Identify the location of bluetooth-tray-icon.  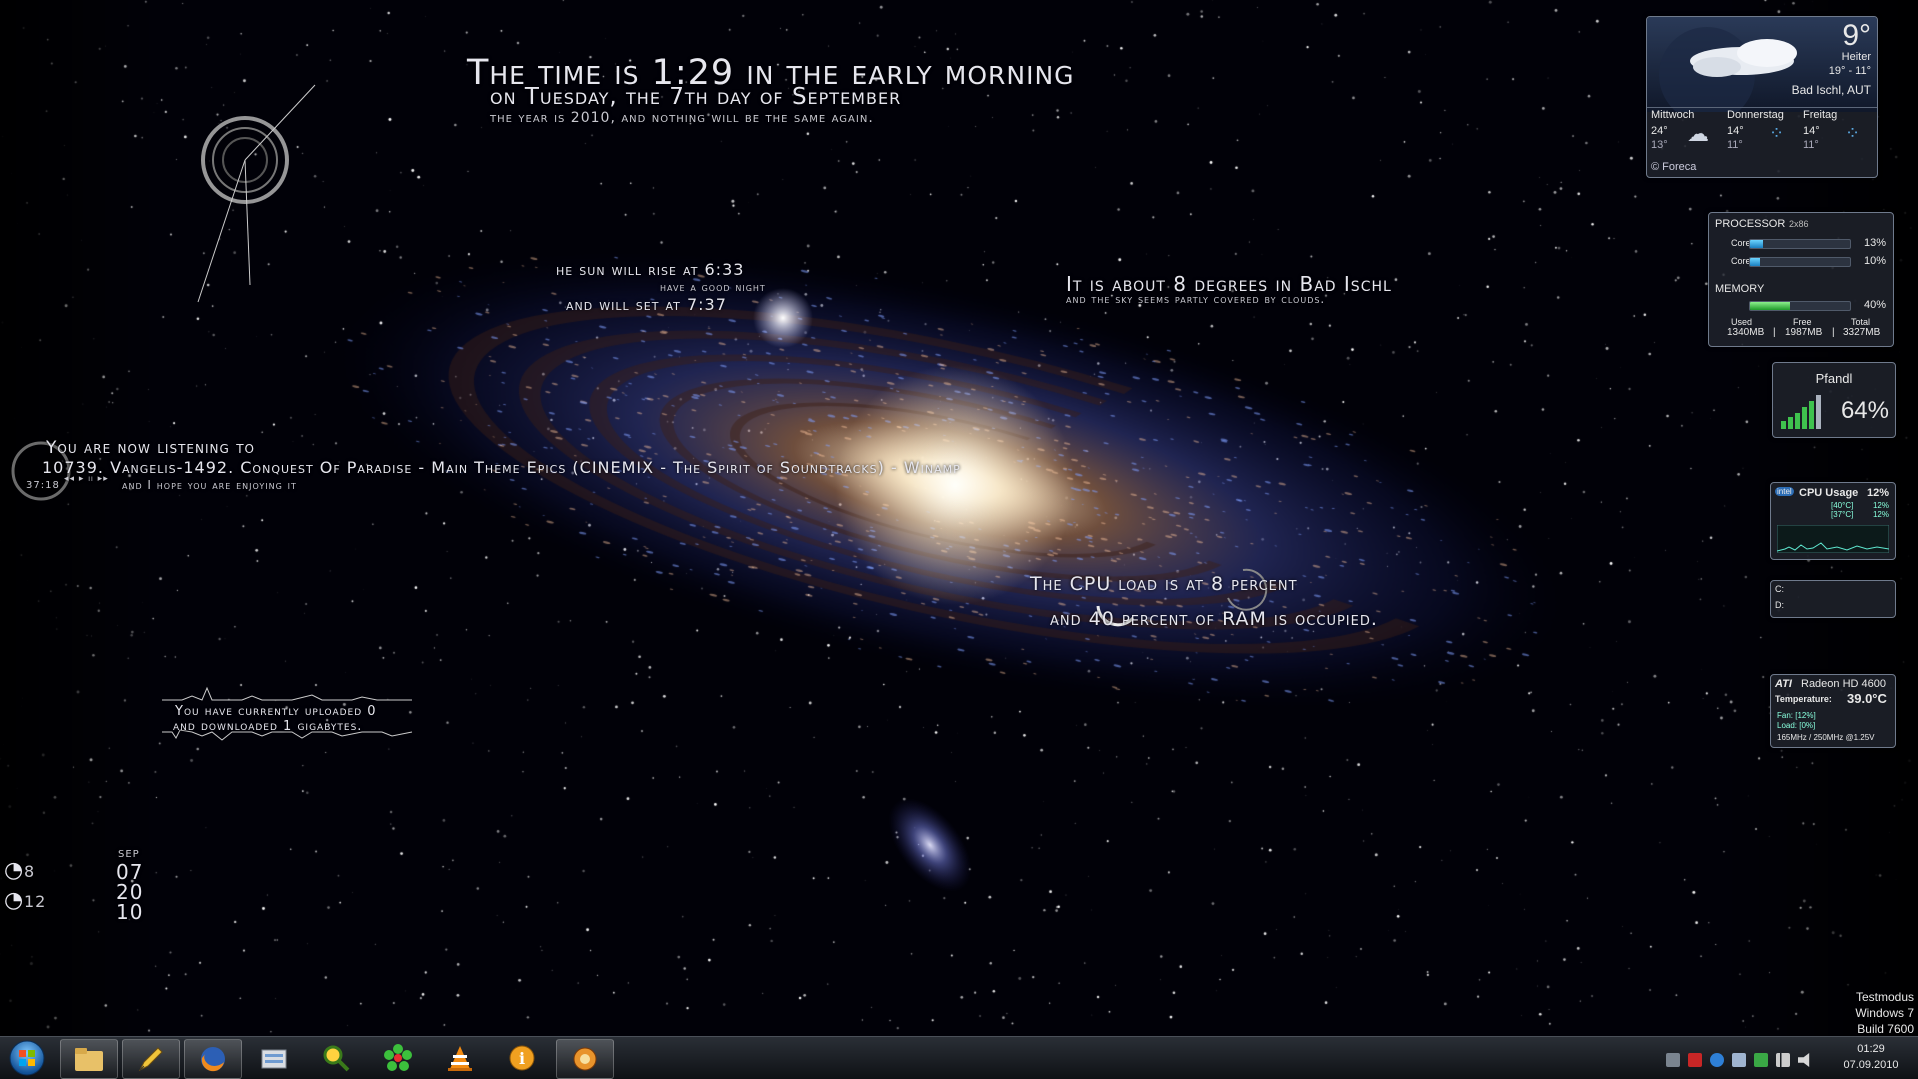
(1717, 1060).